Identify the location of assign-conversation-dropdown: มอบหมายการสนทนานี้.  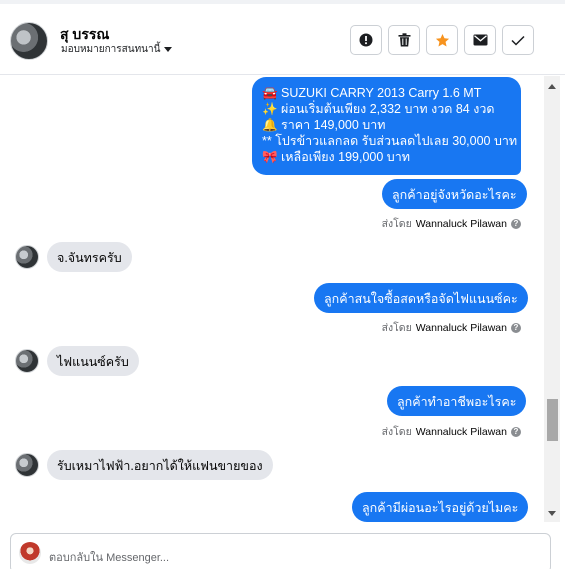
(117, 49).